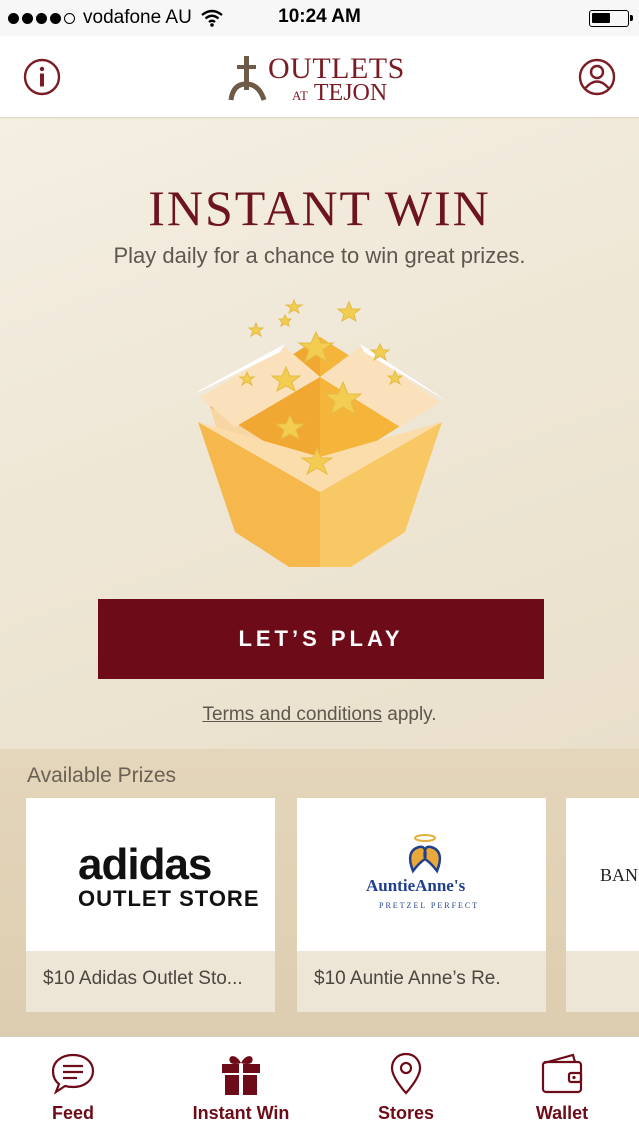 The image size is (639, 1136). I want to click on status-bar: vodafone AU 10:24 AM, so click(319, 18).